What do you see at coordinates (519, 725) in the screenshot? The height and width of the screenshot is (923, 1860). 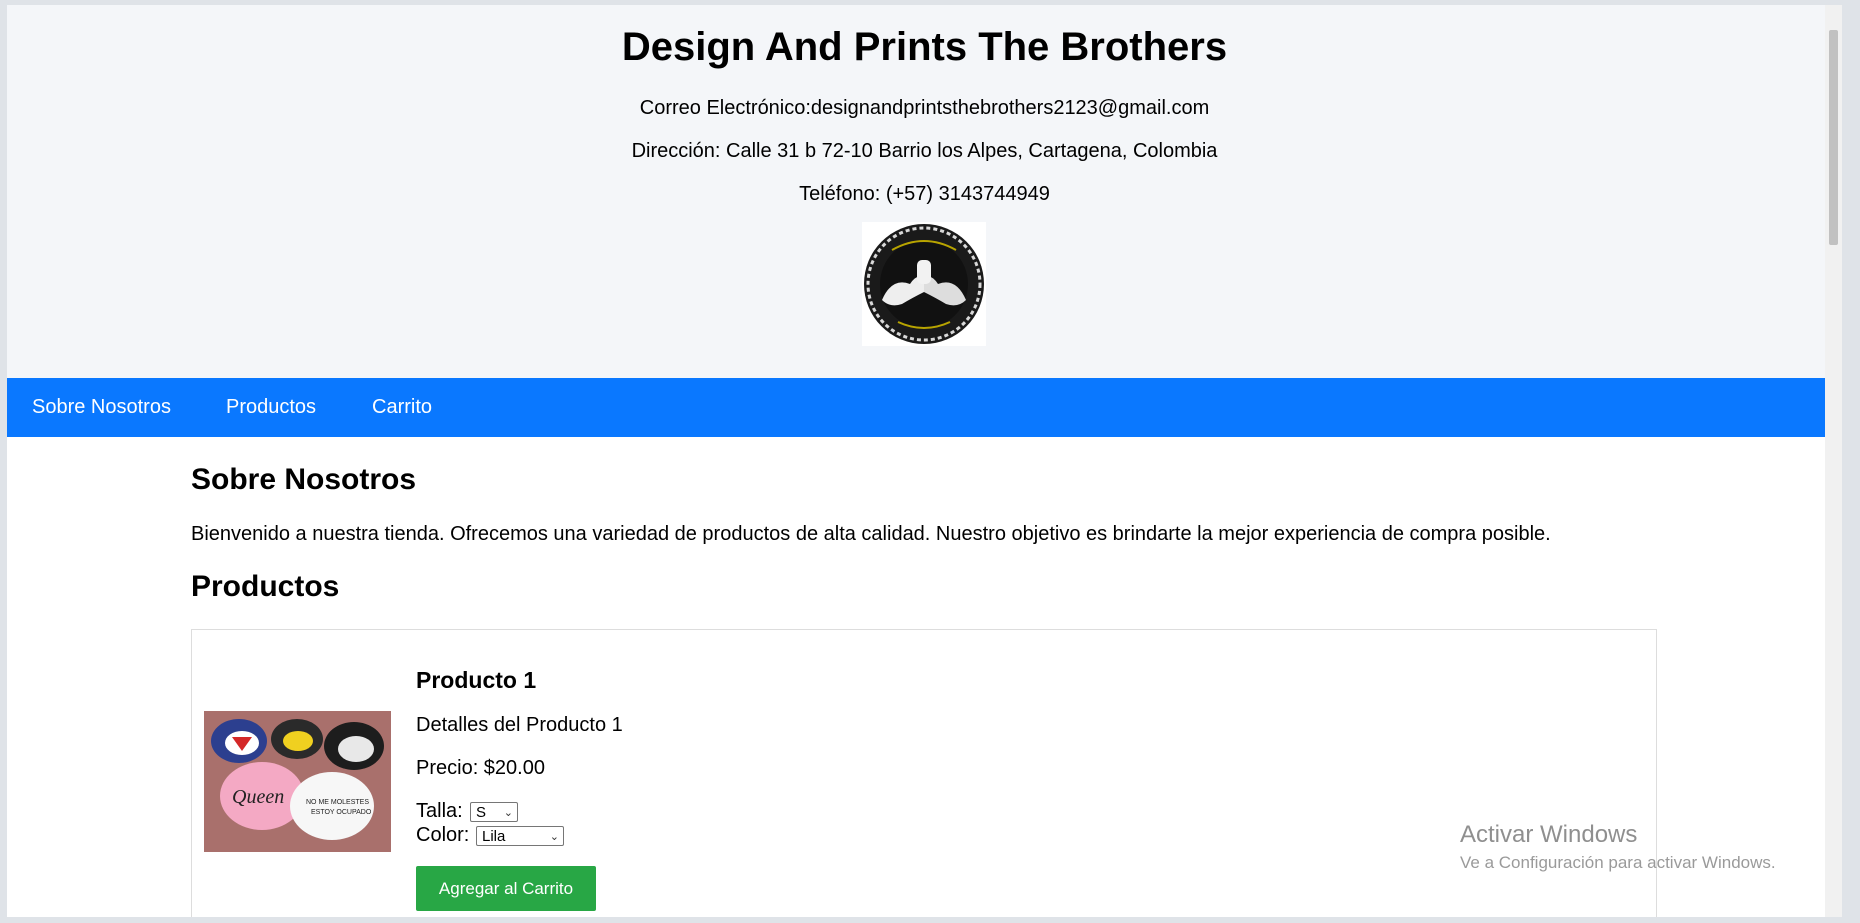 I see `product-details: Detalles del Producto 1` at bounding box center [519, 725].